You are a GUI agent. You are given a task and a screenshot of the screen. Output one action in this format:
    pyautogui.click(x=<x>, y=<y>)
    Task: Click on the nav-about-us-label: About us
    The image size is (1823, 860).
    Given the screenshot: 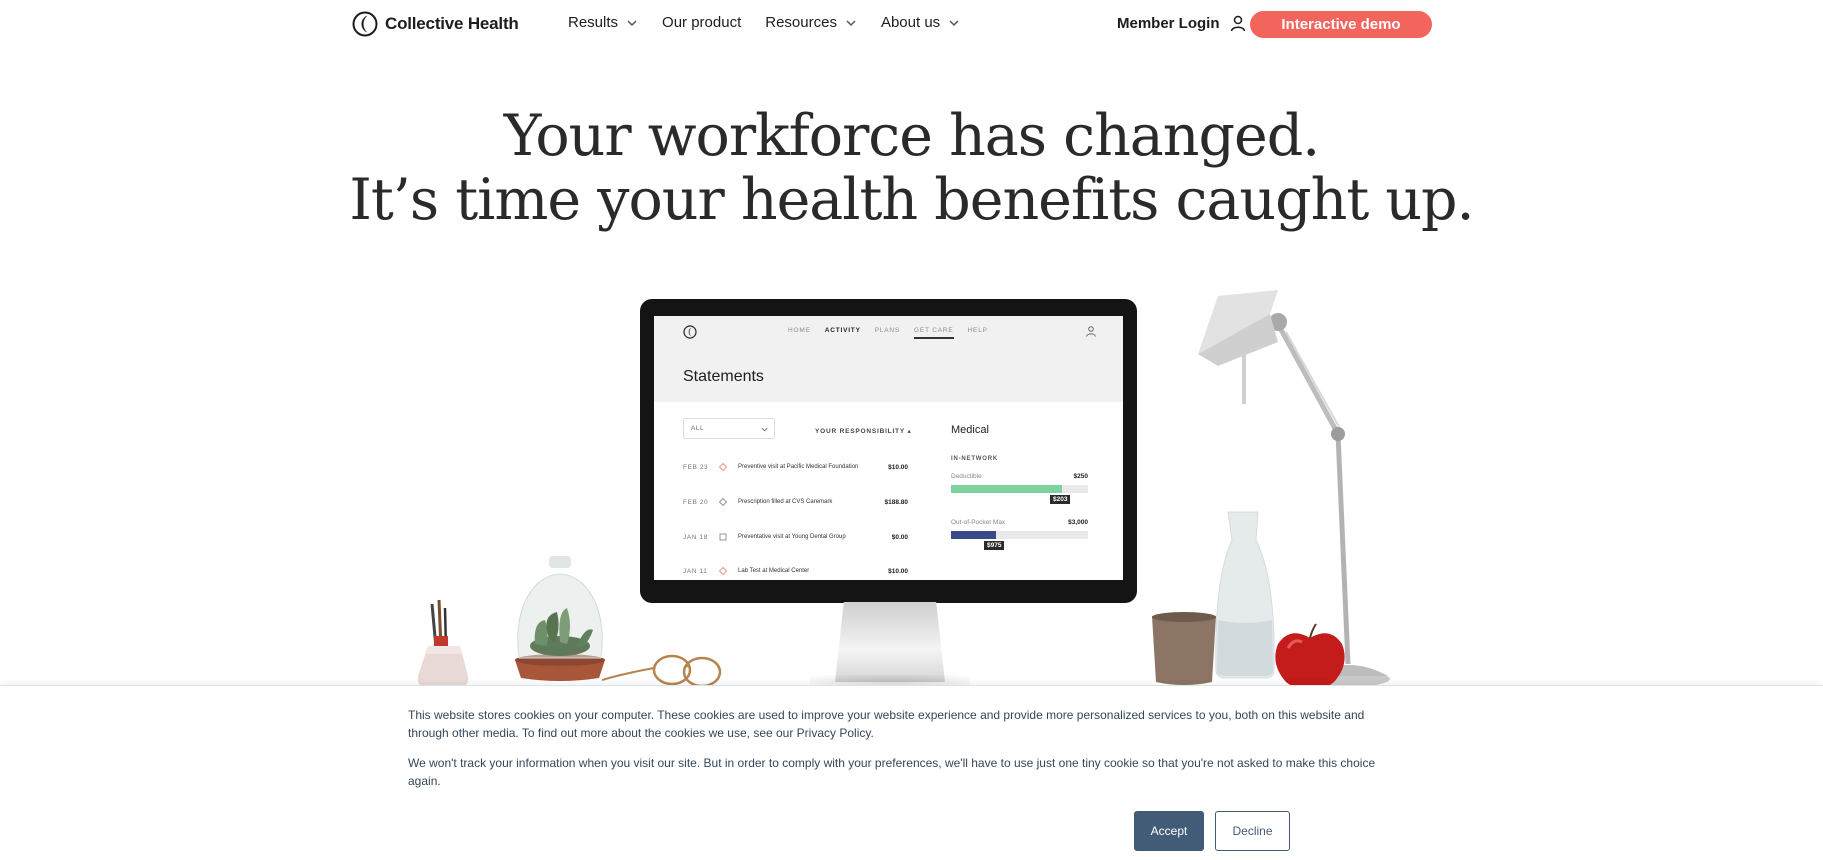 What is the action you would take?
    pyautogui.click(x=910, y=22)
    